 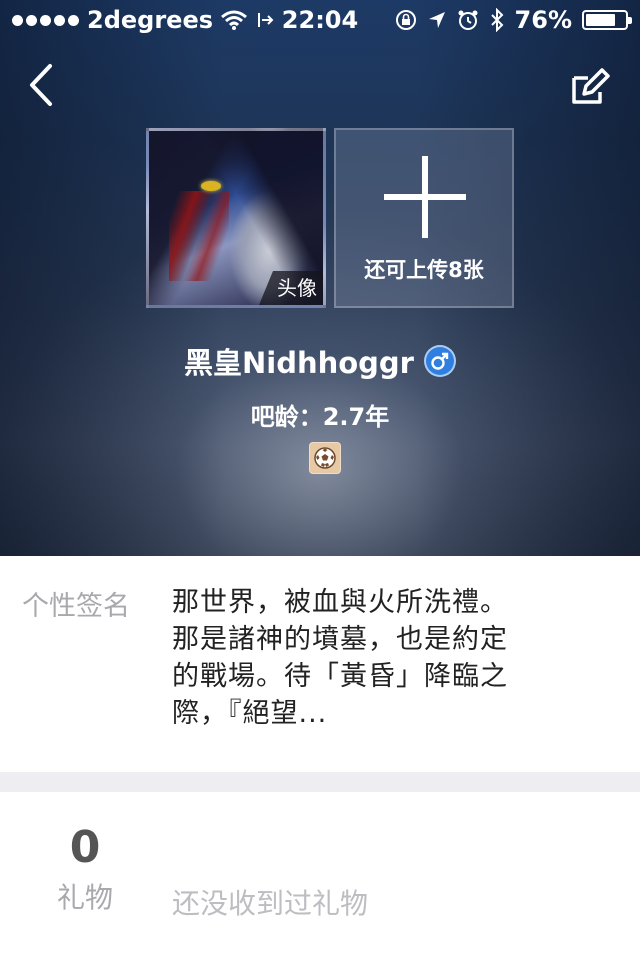 I want to click on forum-age: 吧龄：2.7年, so click(x=320, y=417).